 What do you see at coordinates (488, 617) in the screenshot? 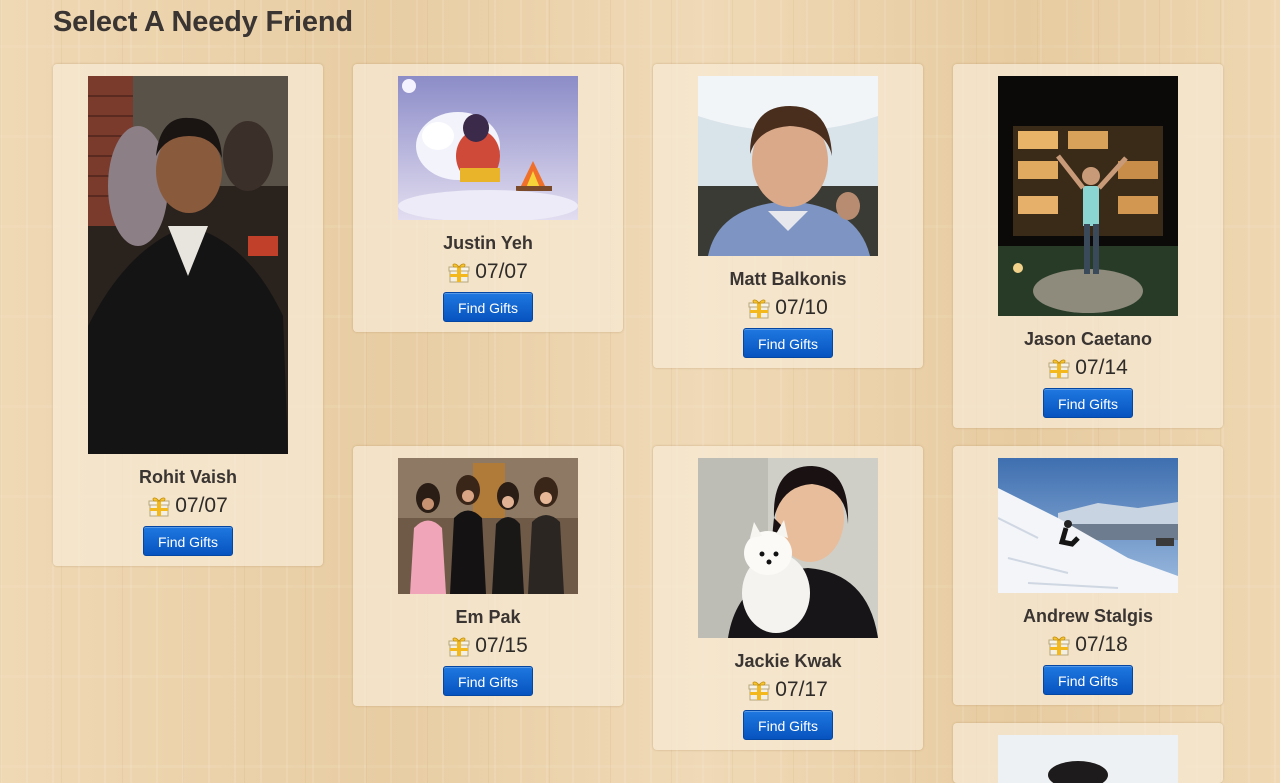
I see `friend-name: Em Pak` at bounding box center [488, 617].